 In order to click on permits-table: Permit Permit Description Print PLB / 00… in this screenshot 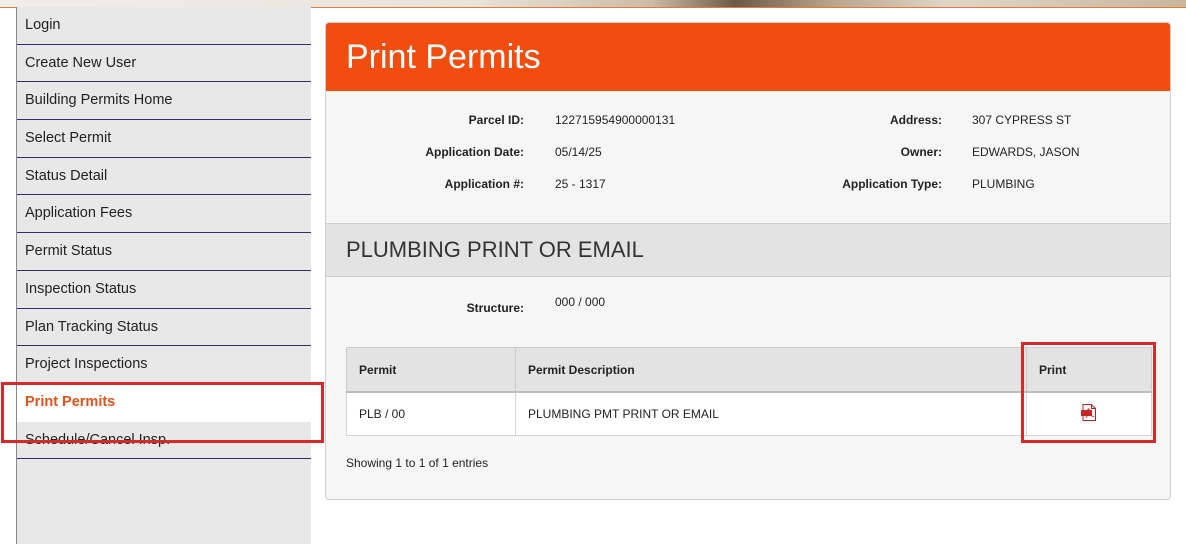, I will do `click(749, 391)`.